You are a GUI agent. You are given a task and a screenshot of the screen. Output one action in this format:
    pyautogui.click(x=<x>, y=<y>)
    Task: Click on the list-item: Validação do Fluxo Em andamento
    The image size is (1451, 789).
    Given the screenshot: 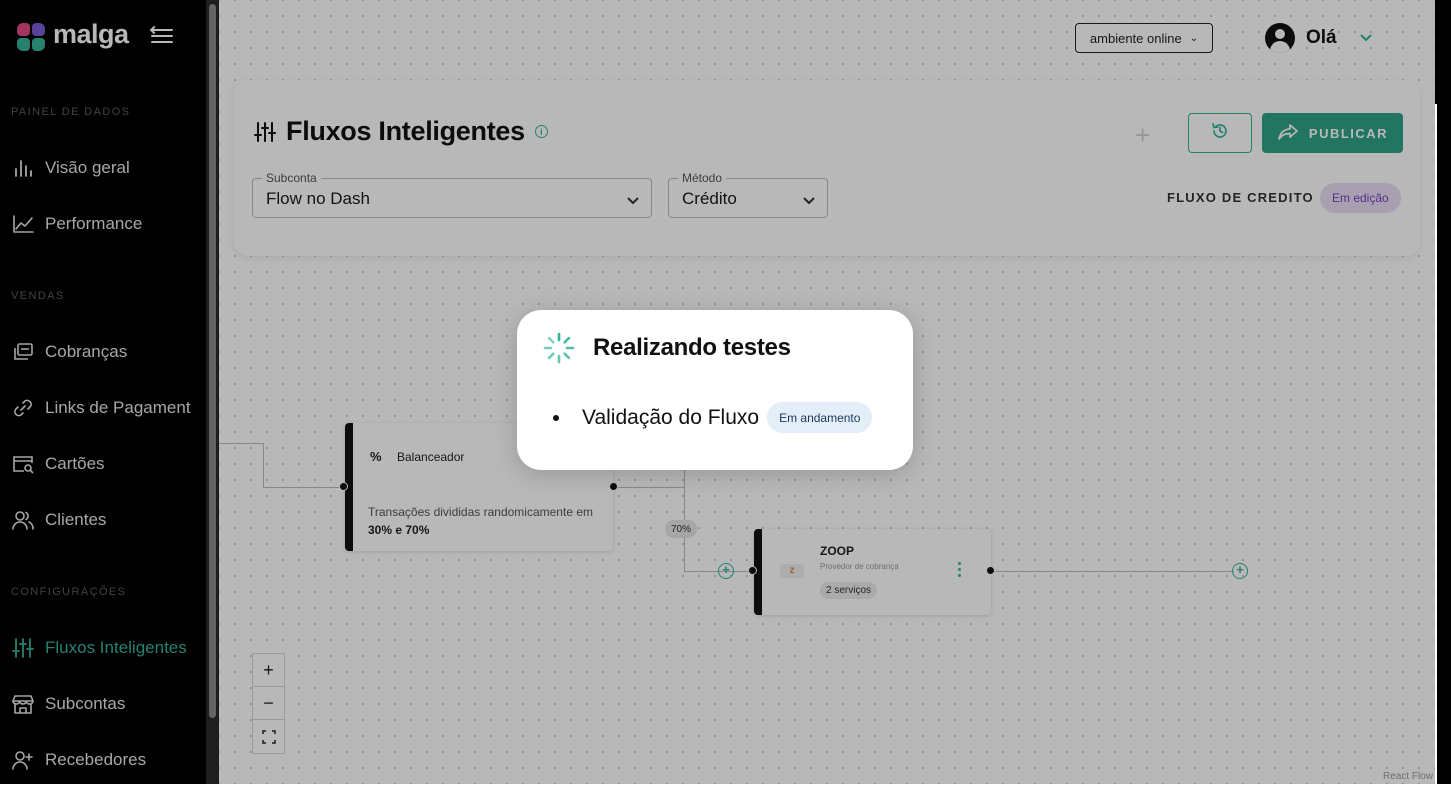 What is the action you would take?
    pyautogui.click(x=713, y=417)
    